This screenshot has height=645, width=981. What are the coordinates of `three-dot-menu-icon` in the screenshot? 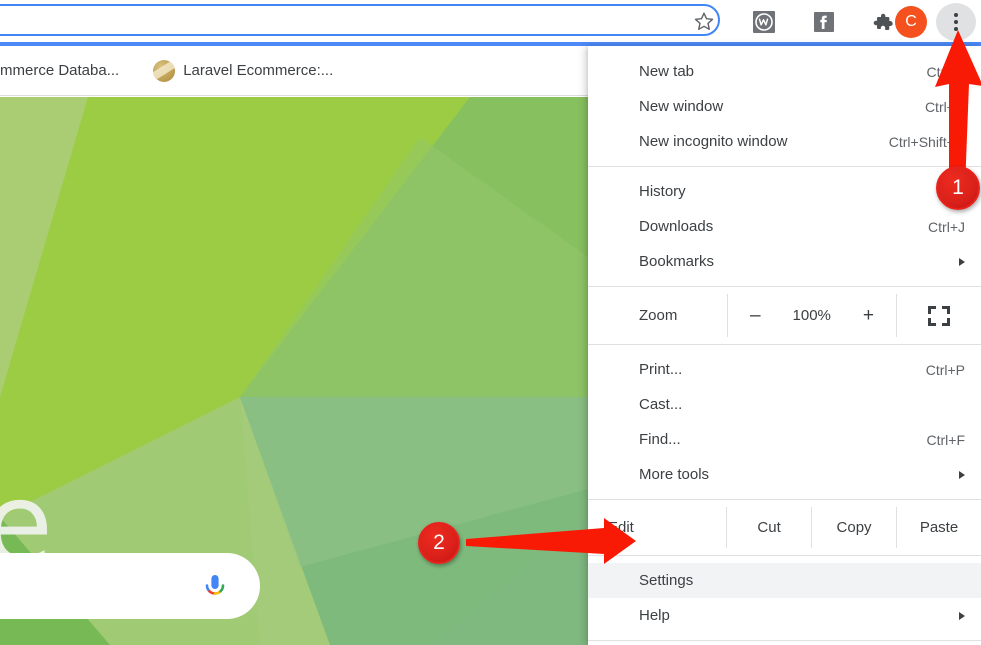 It's located at (956, 22).